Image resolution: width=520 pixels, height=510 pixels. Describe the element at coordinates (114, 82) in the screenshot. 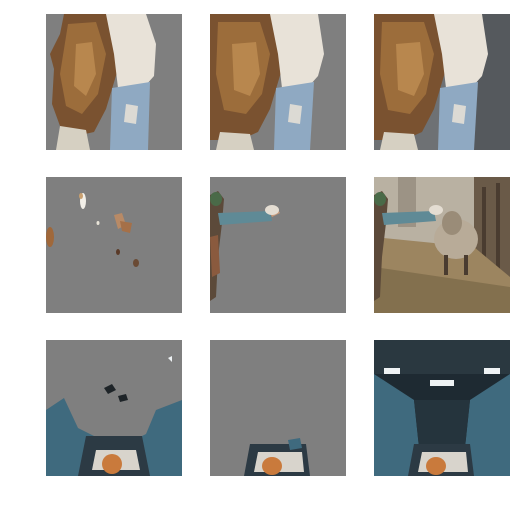

I see `row1-panel1-masked-woman` at that location.